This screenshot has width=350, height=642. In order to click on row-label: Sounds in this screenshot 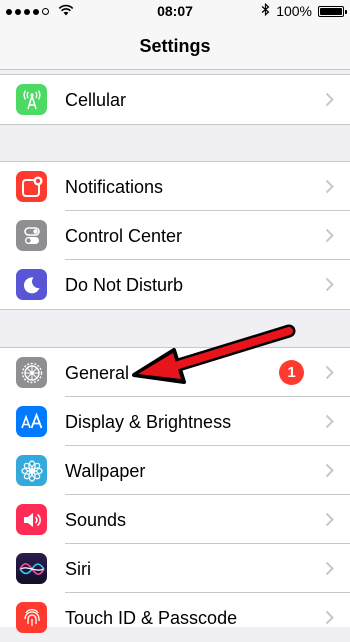, I will do `click(96, 520)`.